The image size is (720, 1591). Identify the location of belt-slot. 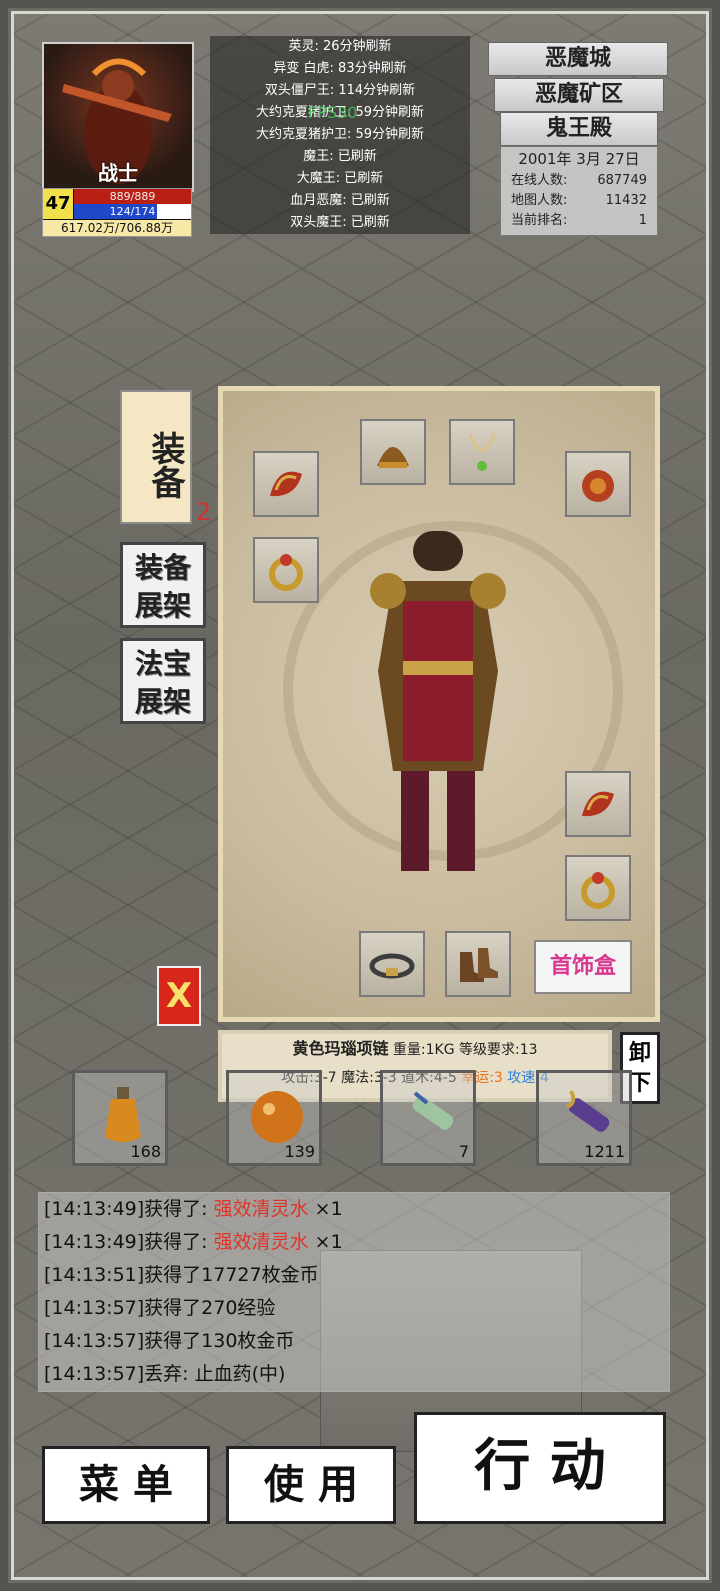
(392, 964).